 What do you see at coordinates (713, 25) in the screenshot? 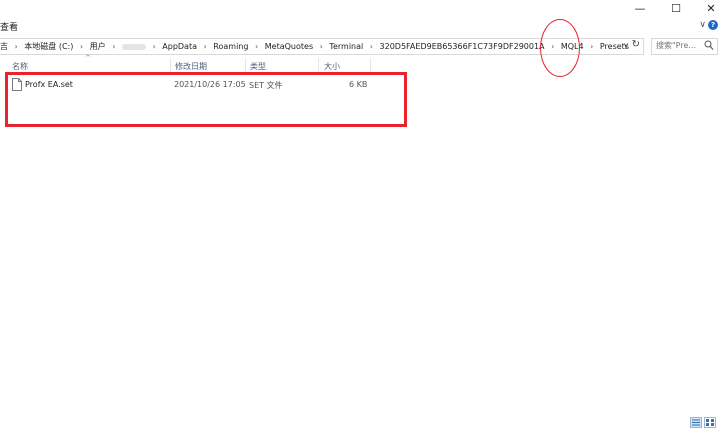
I see `help-icon: ?` at bounding box center [713, 25].